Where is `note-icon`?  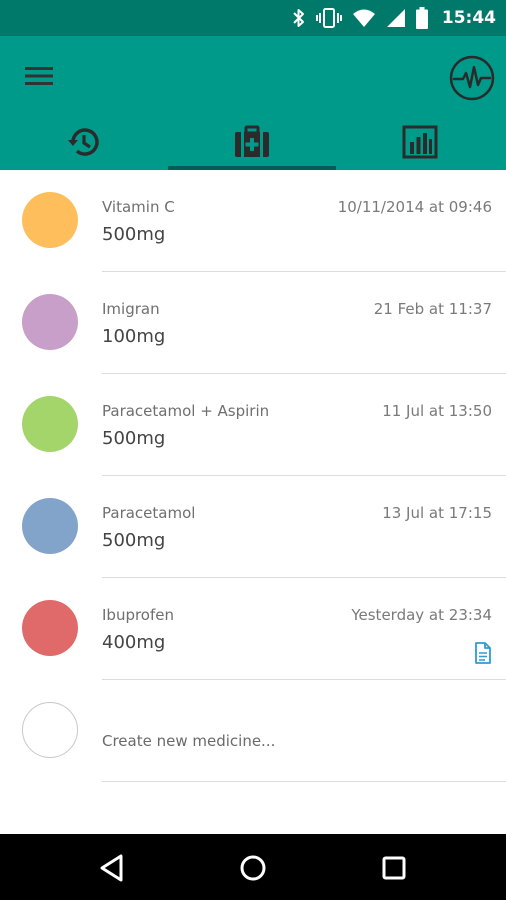 note-icon is located at coordinates (483, 653).